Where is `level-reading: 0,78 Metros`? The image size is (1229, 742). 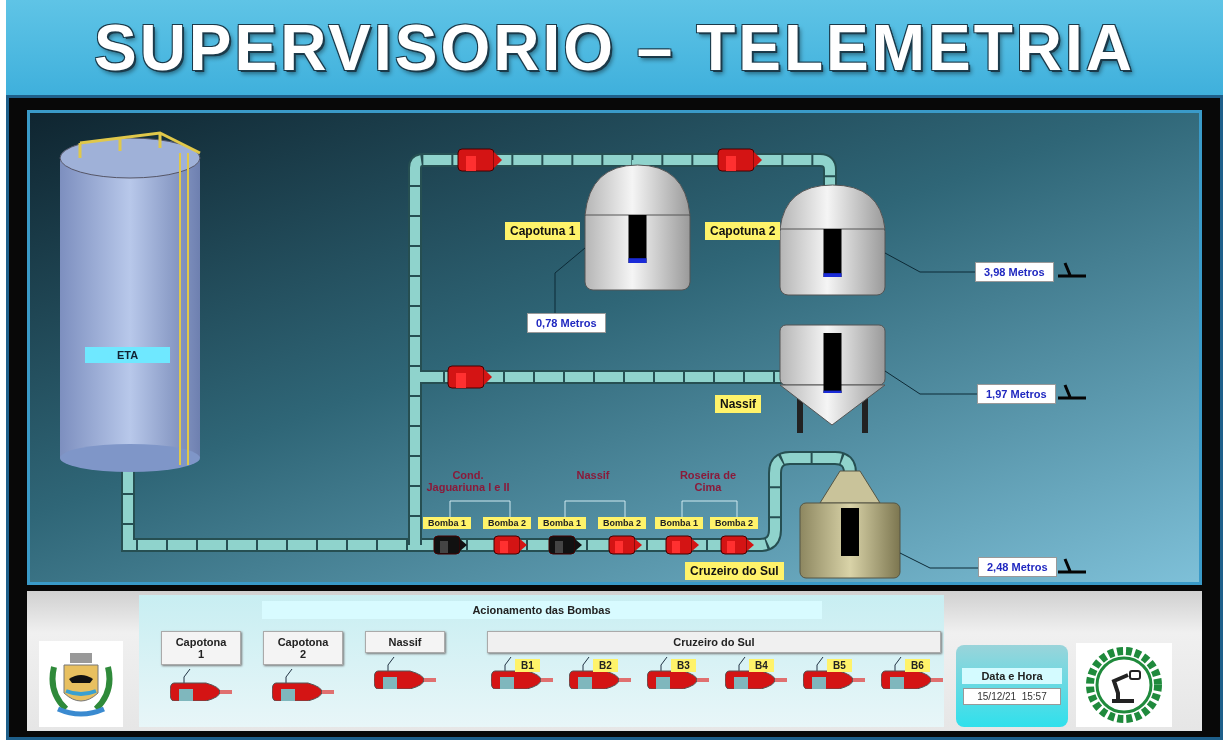 level-reading: 0,78 Metros is located at coordinates (566, 323).